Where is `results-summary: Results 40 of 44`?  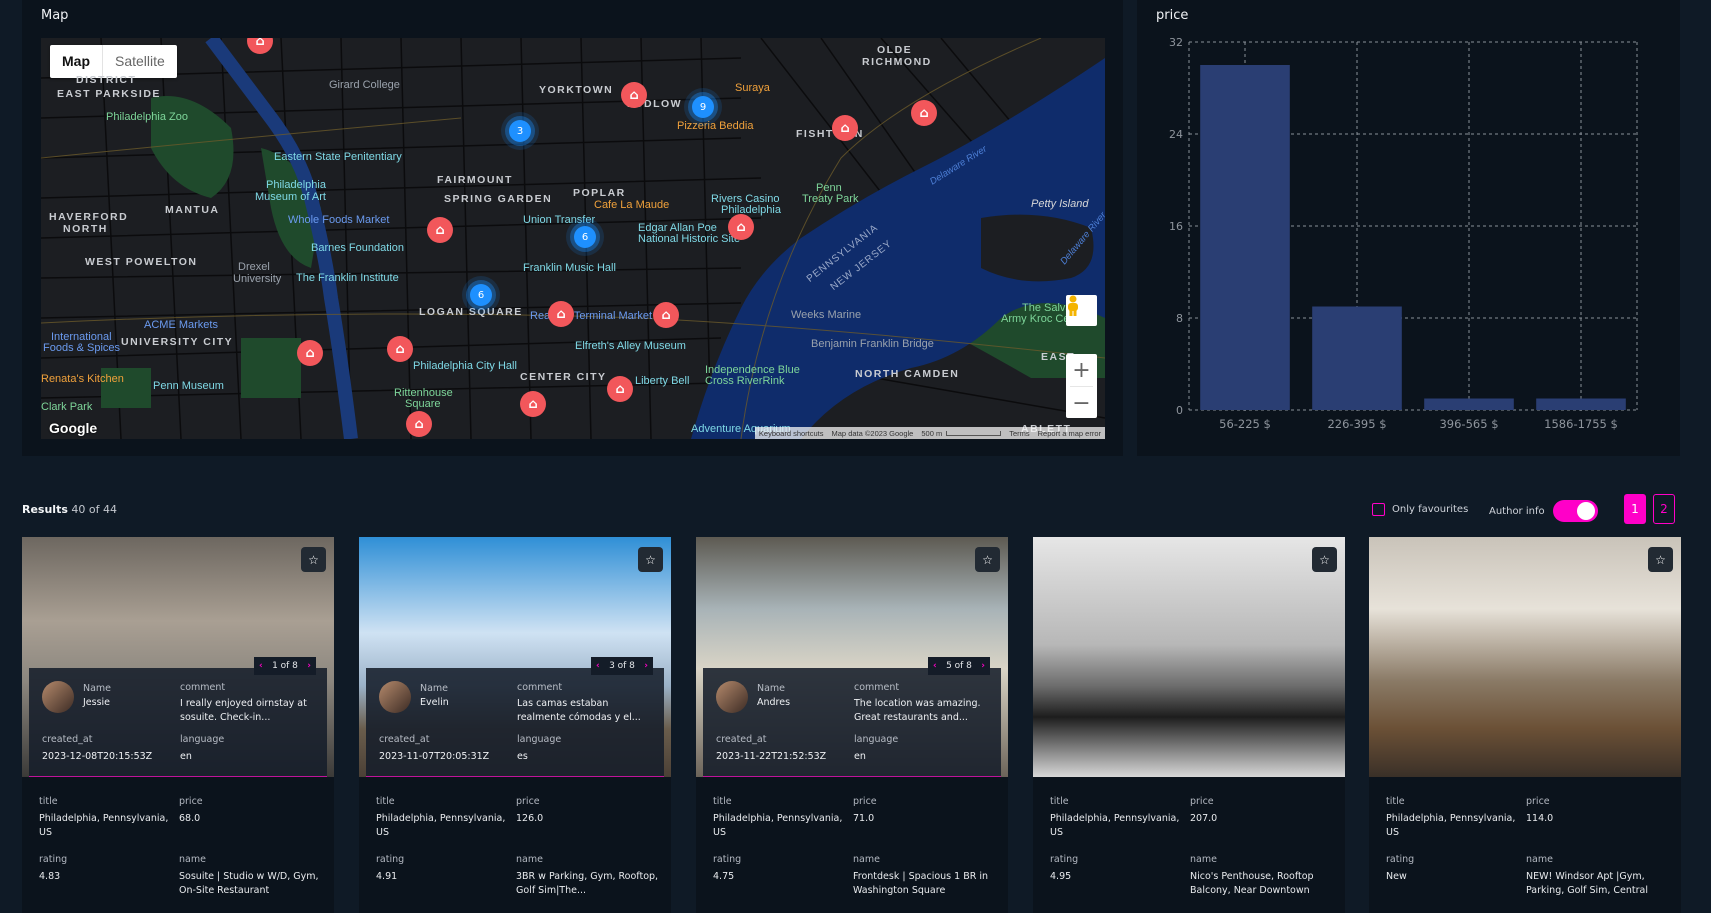
results-summary: Results 40 of 44 is located at coordinates (69, 509).